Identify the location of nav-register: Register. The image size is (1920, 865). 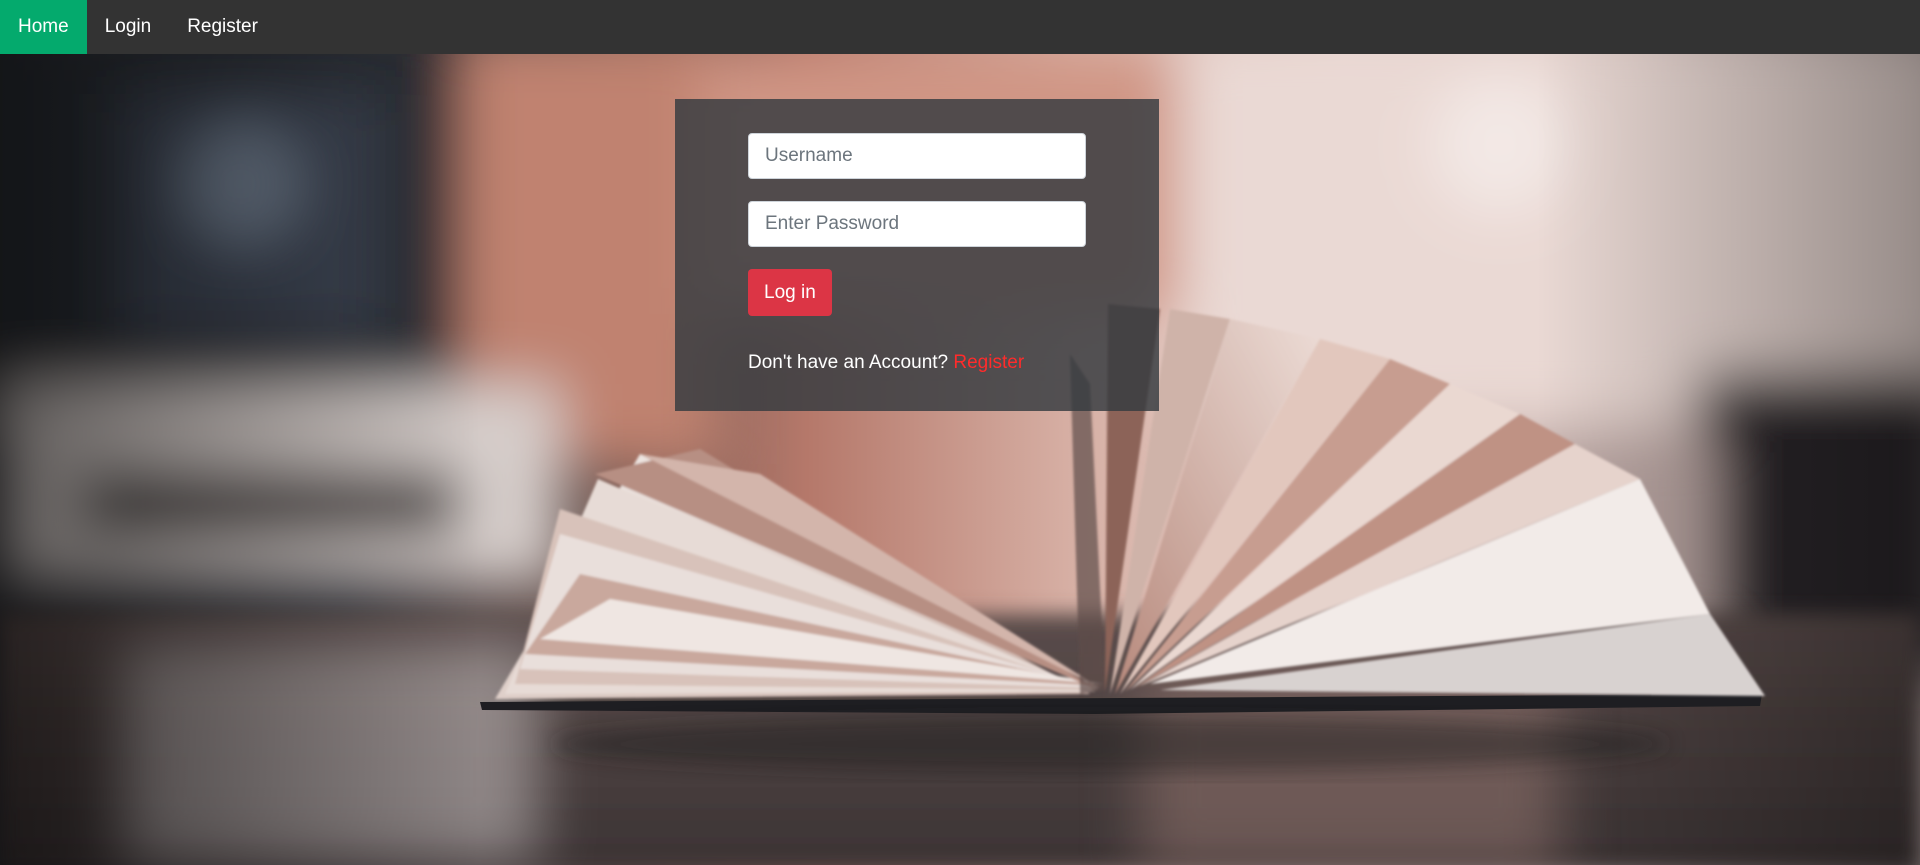
(222, 27).